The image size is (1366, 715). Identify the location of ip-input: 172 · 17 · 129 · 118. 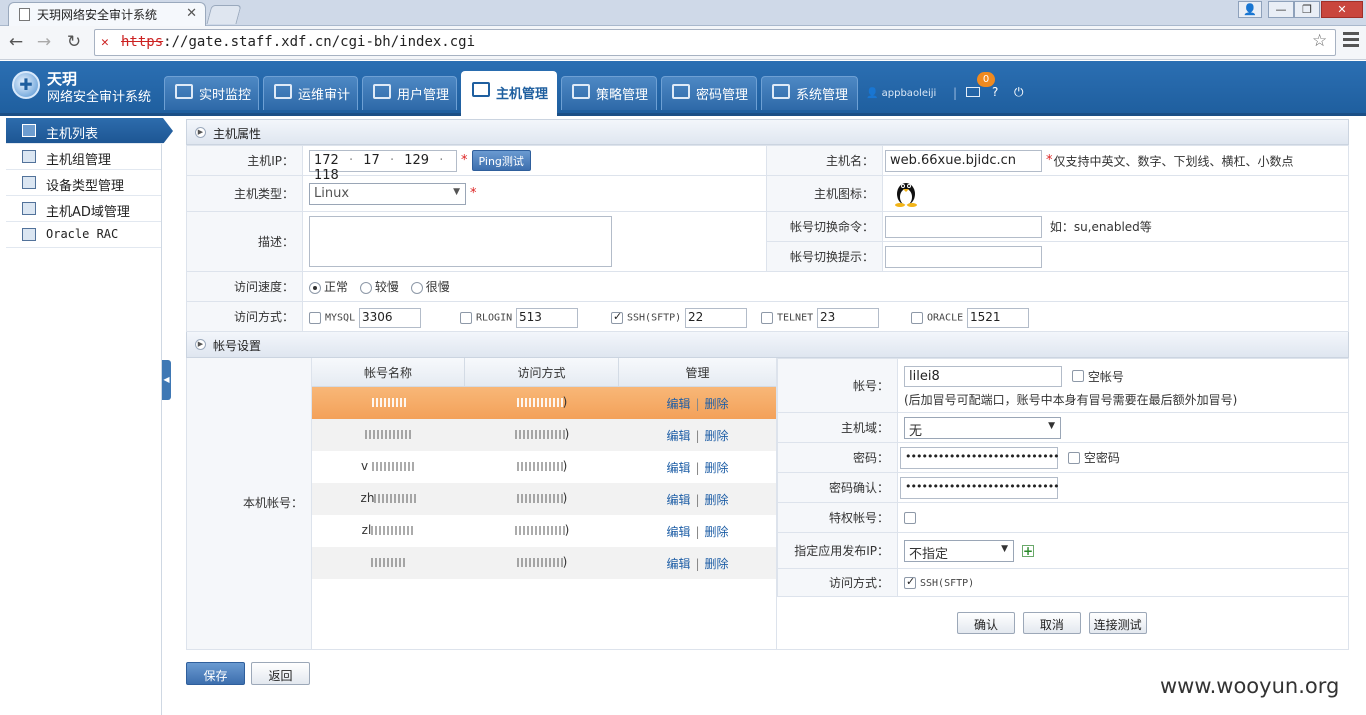
(383, 166).